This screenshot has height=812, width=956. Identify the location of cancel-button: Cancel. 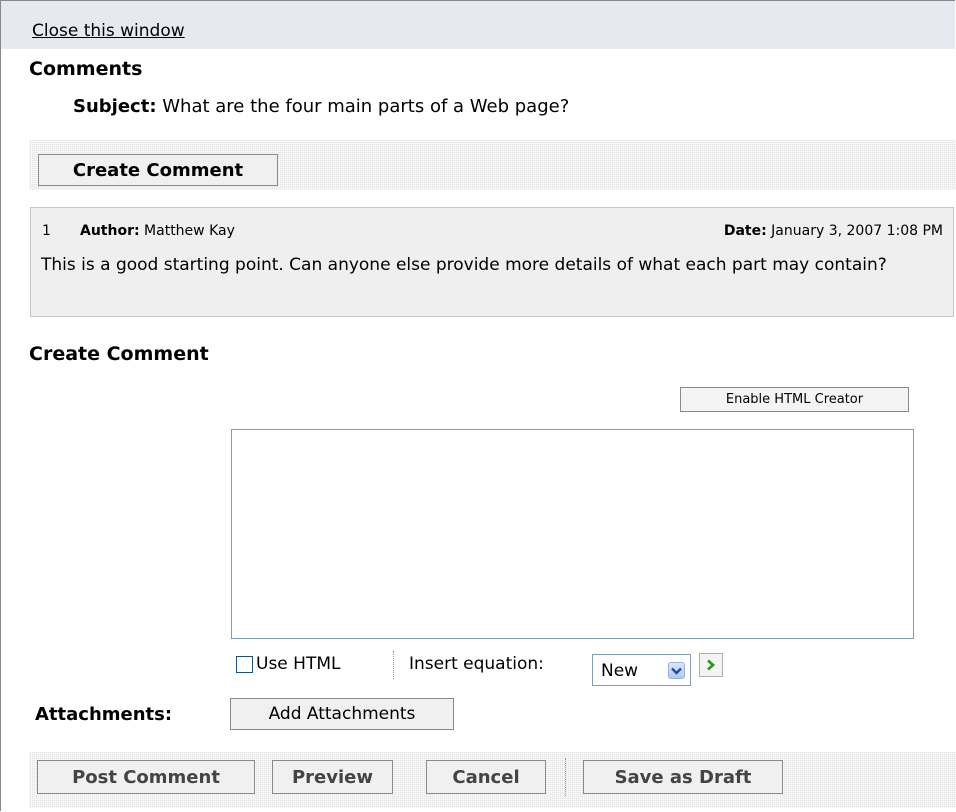
(486, 777).